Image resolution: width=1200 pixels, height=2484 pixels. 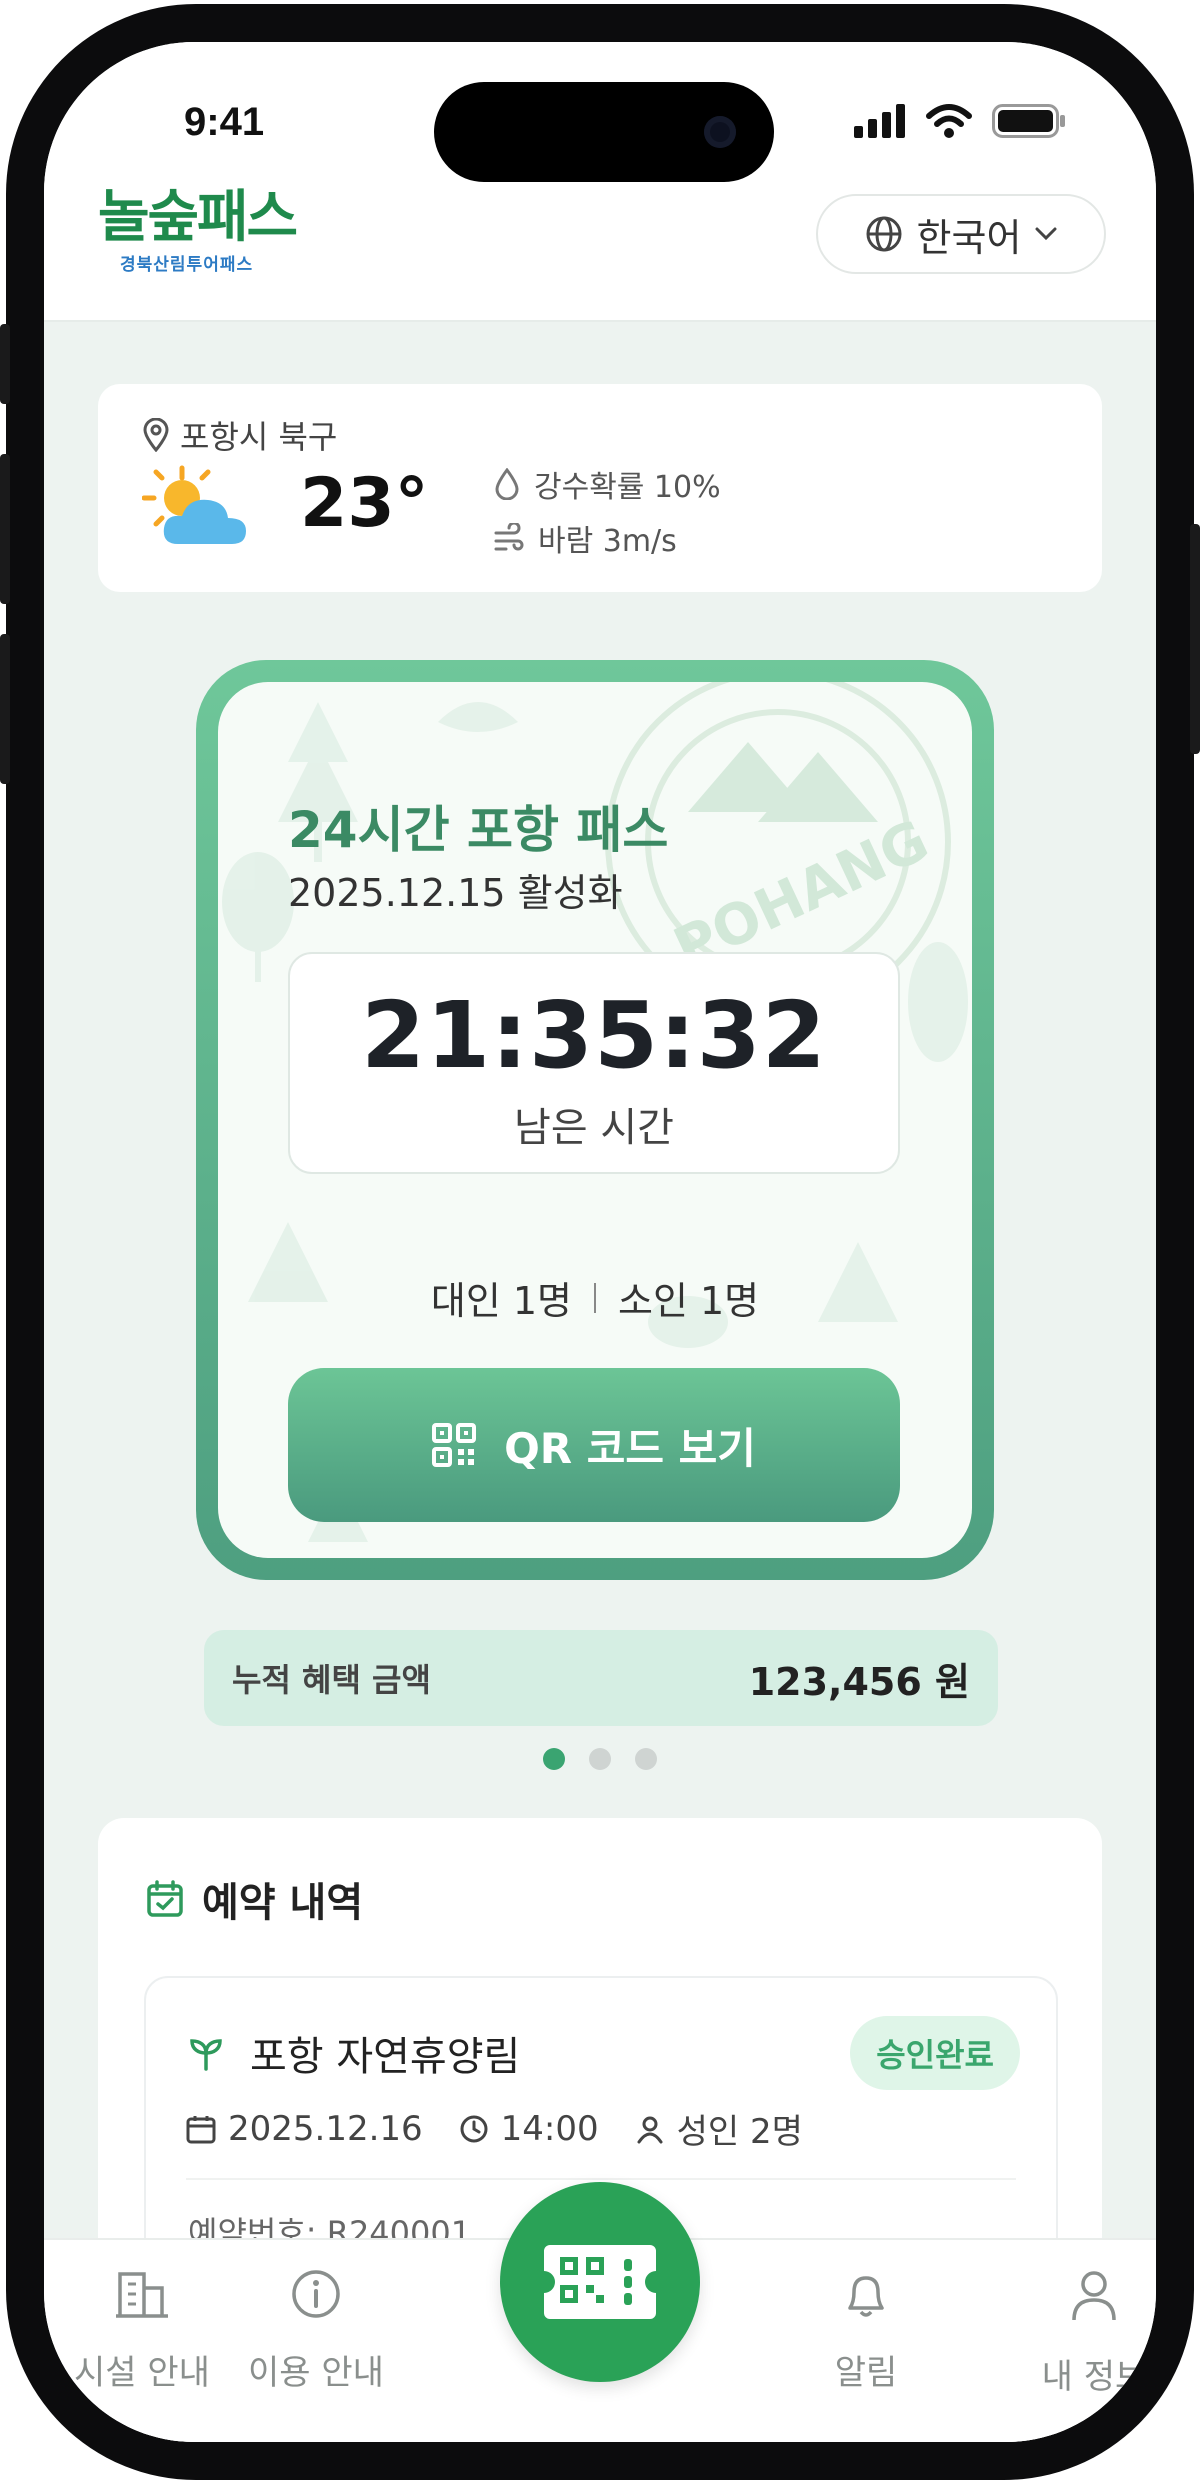 I want to click on status-icons, so click(x=960, y=121).